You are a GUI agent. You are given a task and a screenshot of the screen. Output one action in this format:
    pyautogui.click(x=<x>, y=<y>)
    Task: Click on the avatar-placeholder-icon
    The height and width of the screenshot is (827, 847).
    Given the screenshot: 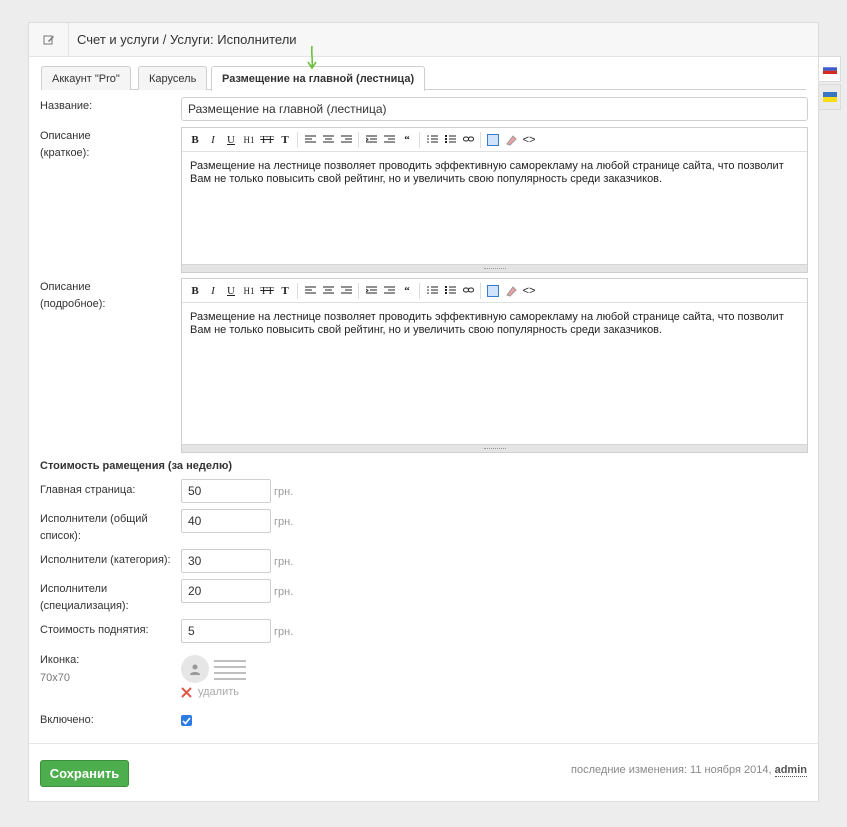 What is the action you would take?
    pyautogui.click(x=195, y=669)
    